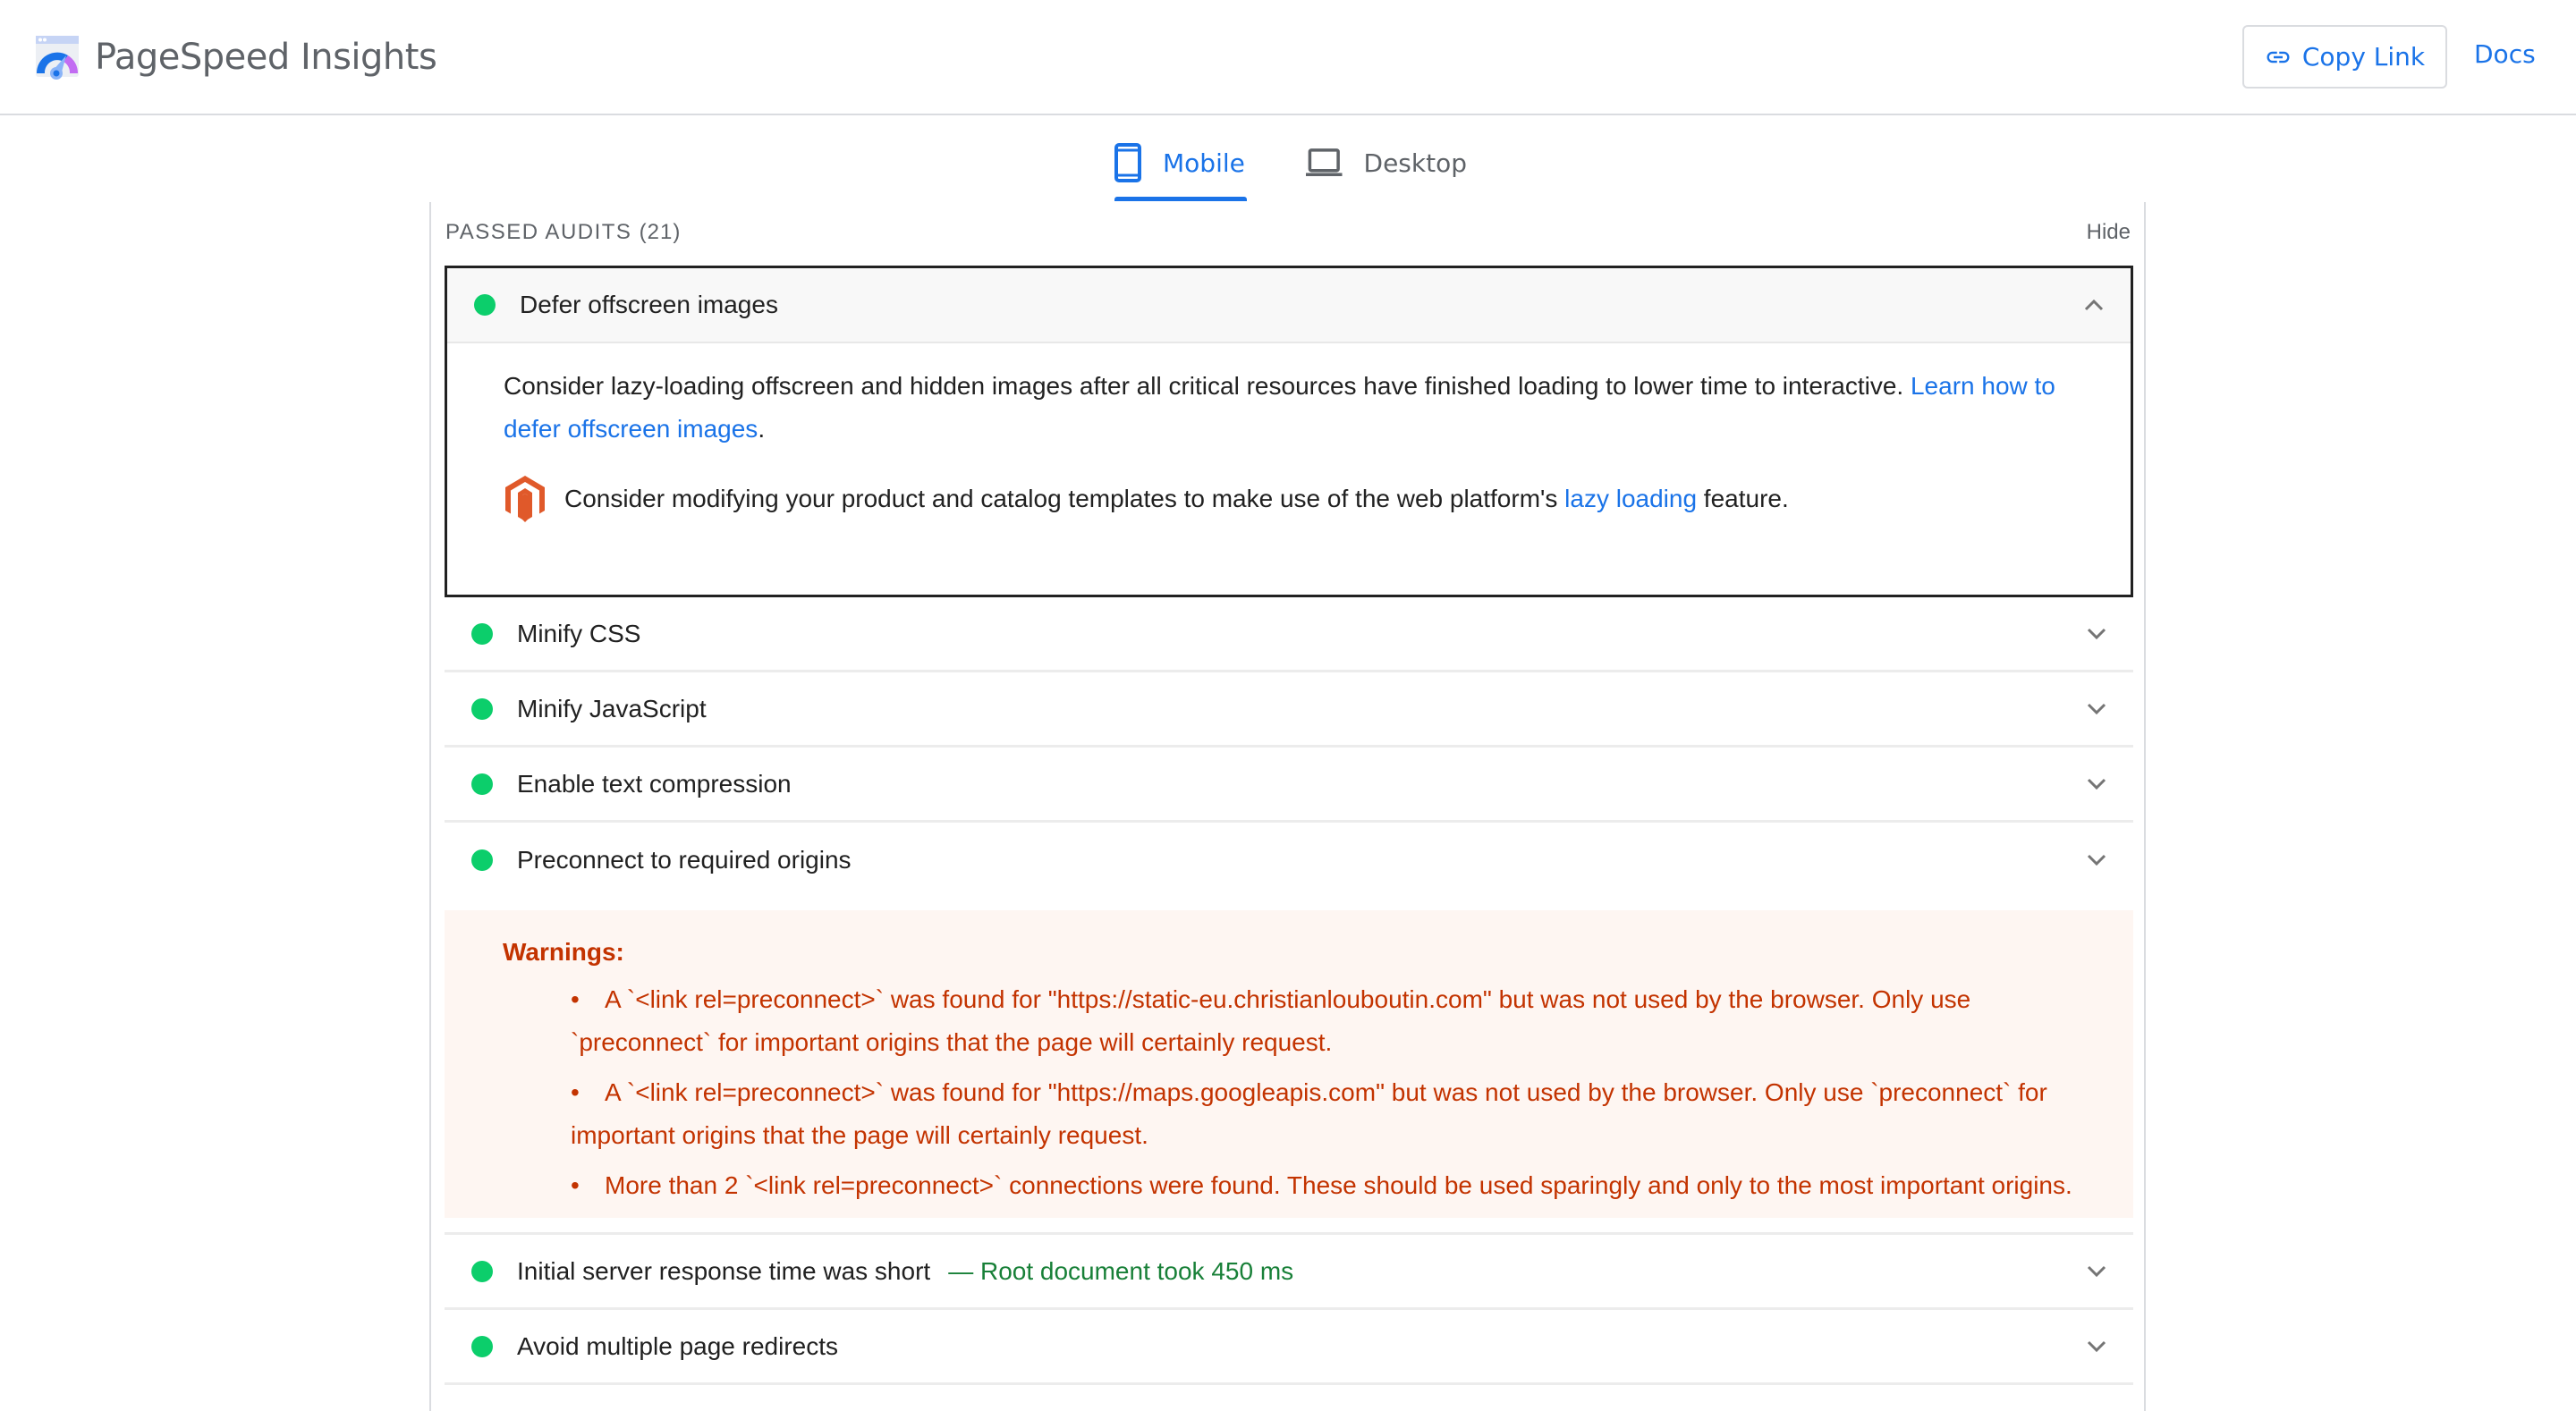 Image resolution: width=2576 pixels, height=1411 pixels. What do you see at coordinates (1630, 498) in the screenshot?
I see `lazy-loading-link: lazy loading` at bounding box center [1630, 498].